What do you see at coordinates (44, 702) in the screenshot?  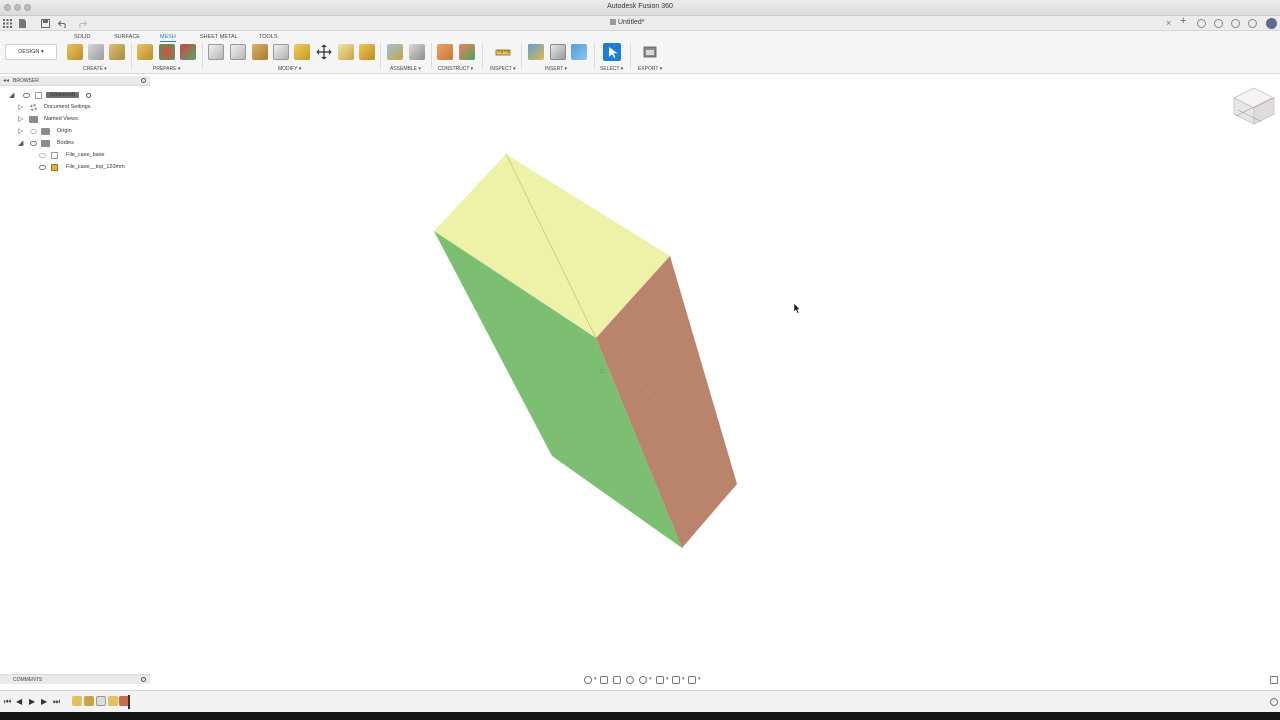 I see `timeline-step-forward-icon: ▶` at bounding box center [44, 702].